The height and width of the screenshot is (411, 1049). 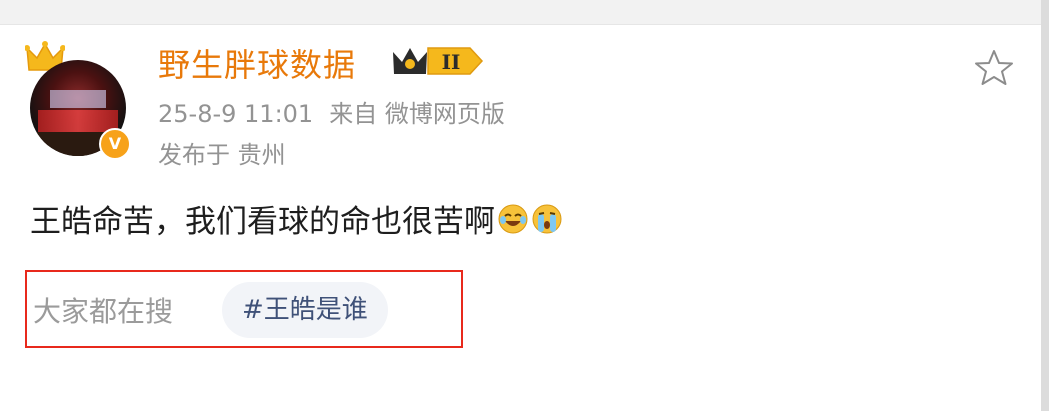 I want to click on level-badge-icon: II, so click(x=438, y=61).